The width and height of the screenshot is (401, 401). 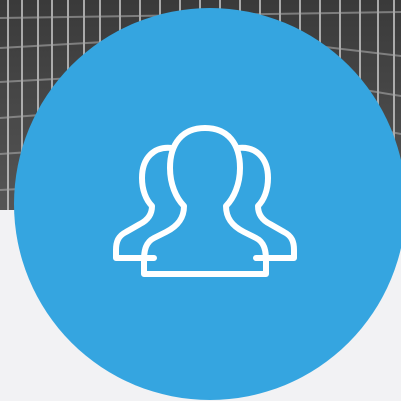 I want to click on left-person-outline, so click(x=144, y=202).